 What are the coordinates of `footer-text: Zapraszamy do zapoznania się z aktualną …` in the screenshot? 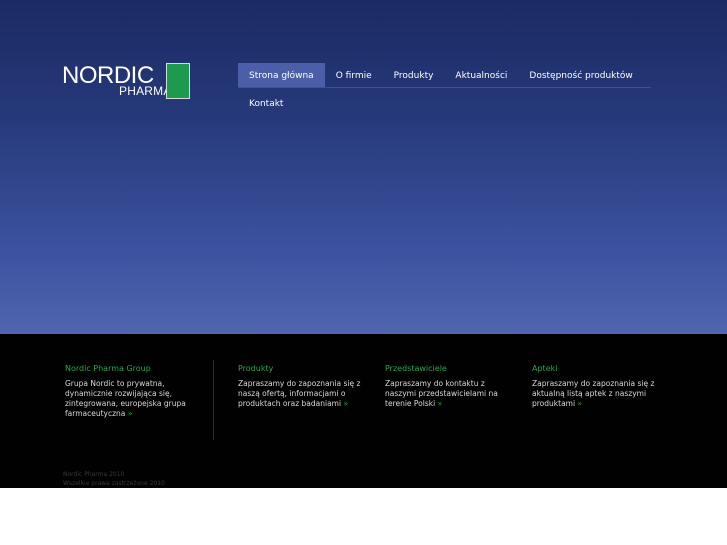 It's located at (593, 393).